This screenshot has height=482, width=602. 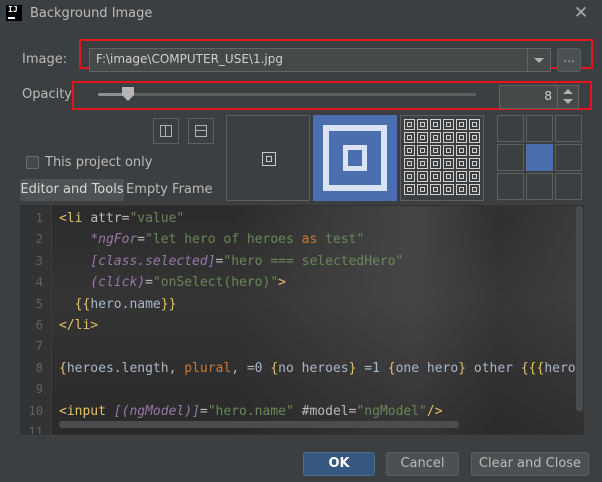 I want to click on this-project-only-checkbox, so click(x=32, y=162).